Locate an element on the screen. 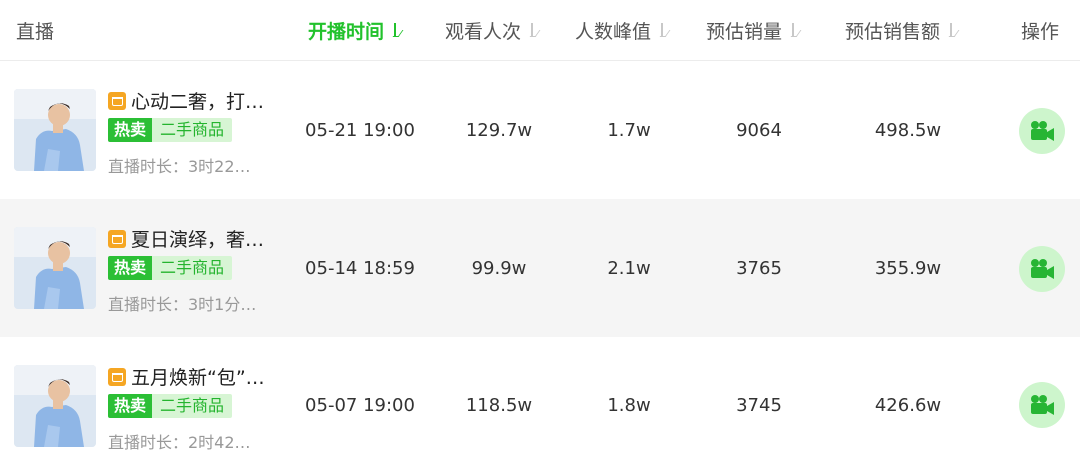 The image size is (1080, 473). est-gmv-value: 355.9w is located at coordinates (908, 268).